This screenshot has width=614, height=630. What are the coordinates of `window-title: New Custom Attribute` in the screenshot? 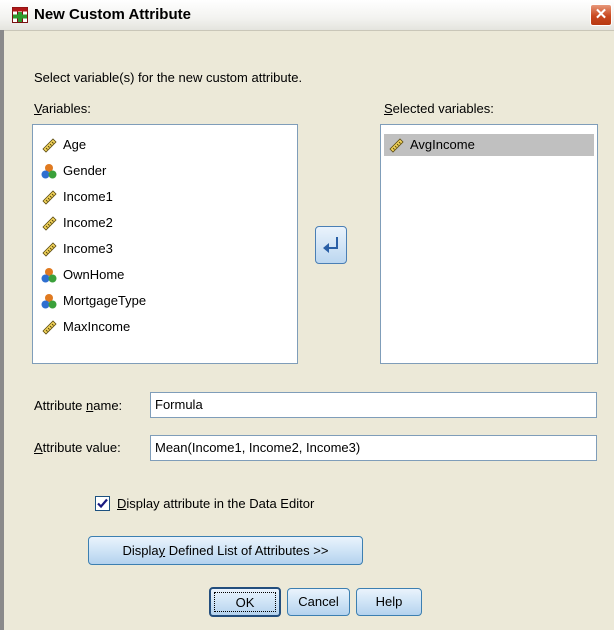 It's located at (112, 14).